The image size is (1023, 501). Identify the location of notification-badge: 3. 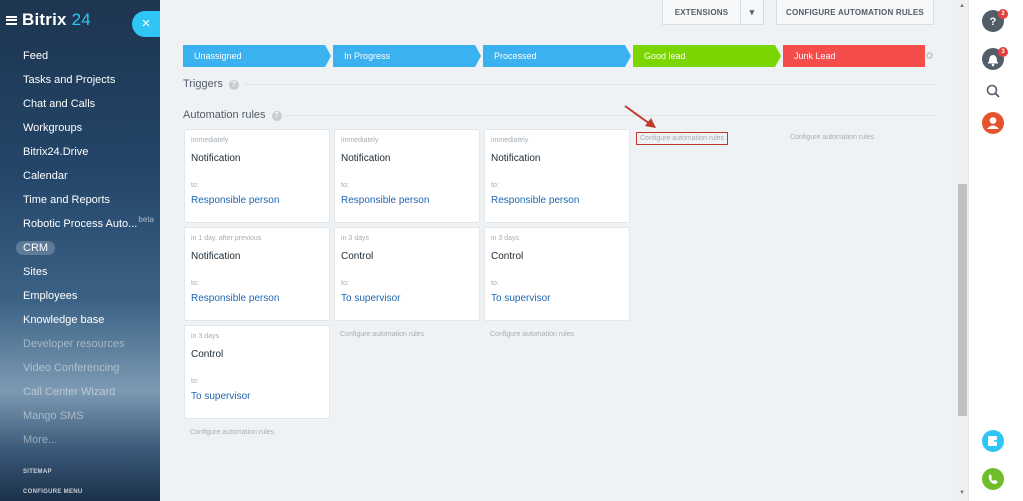
(1003, 52).